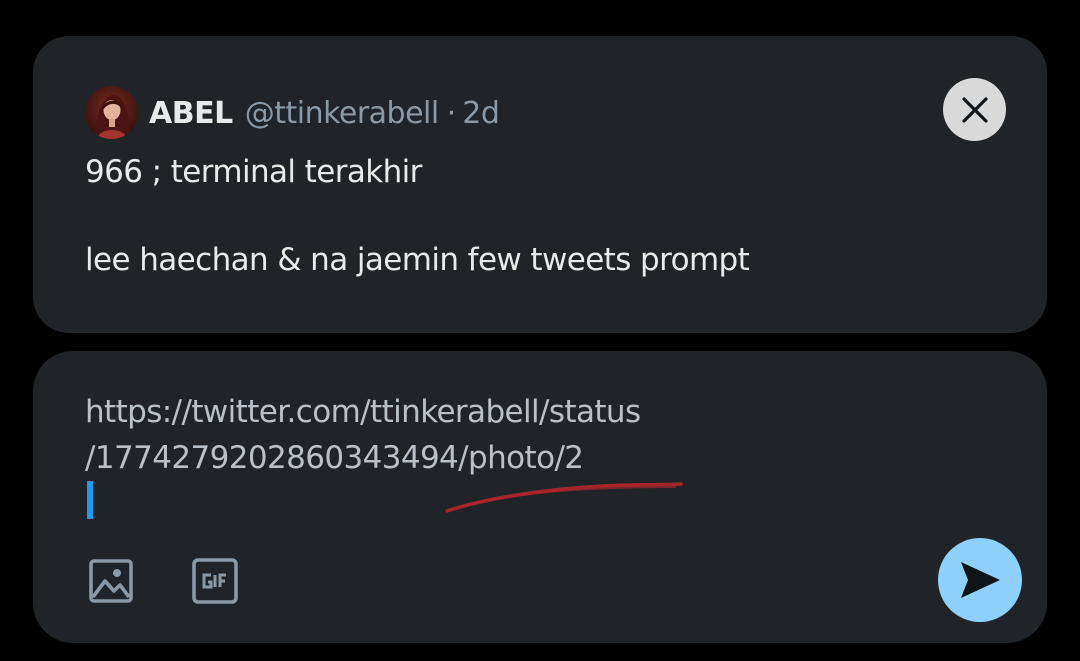 The width and height of the screenshot is (1080, 661). Describe the element at coordinates (564, 497) in the screenshot. I see `red-underline-annotation` at that location.